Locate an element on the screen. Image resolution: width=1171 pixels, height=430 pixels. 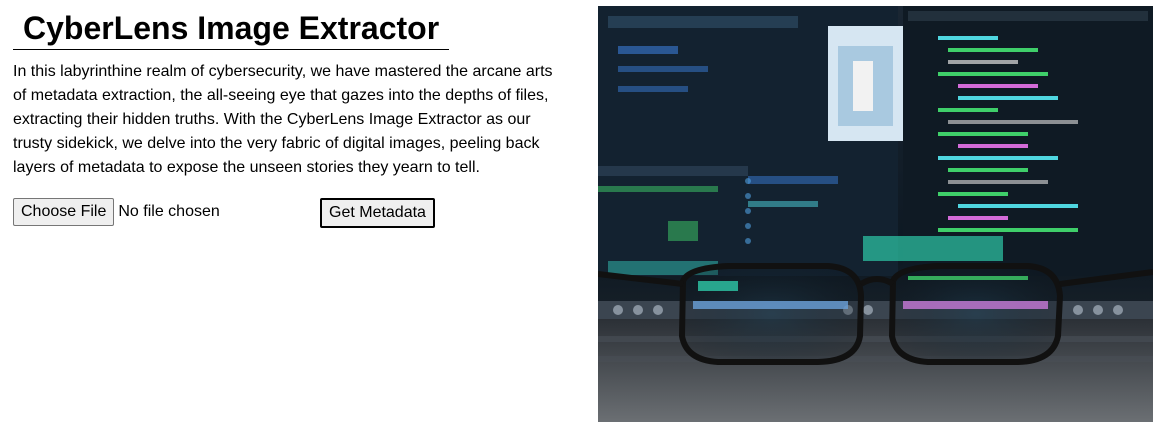
file-input: Choose File No file chosen is located at coordinates (116, 212).